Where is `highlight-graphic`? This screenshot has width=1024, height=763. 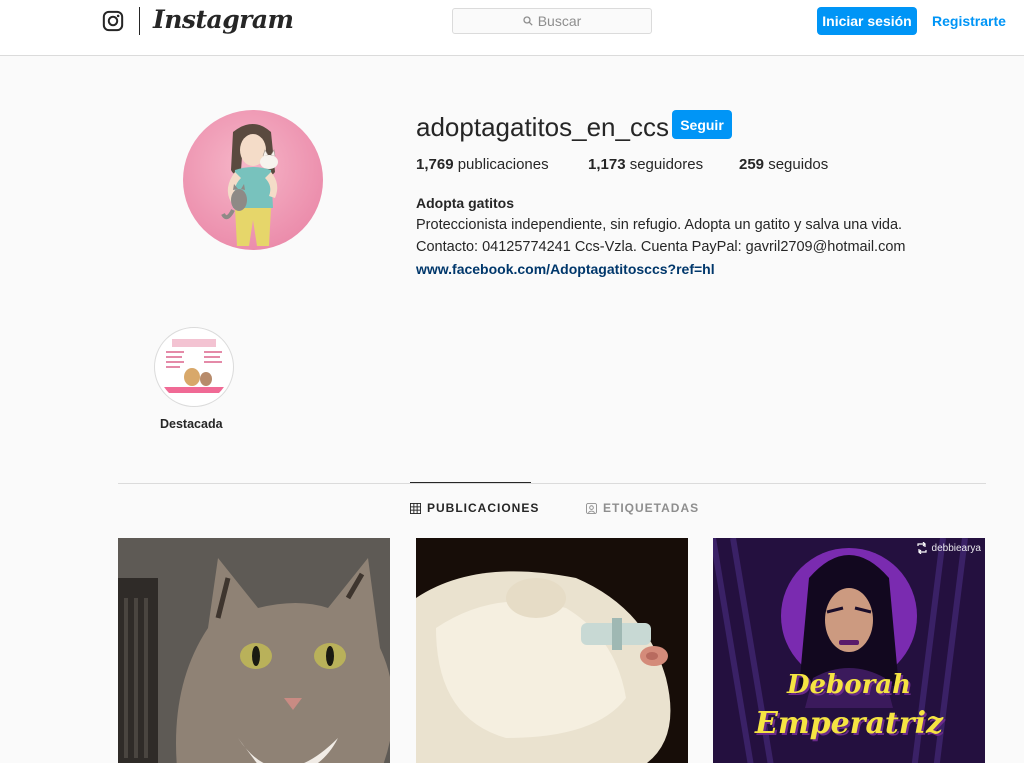
highlight-graphic is located at coordinates (194, 367).